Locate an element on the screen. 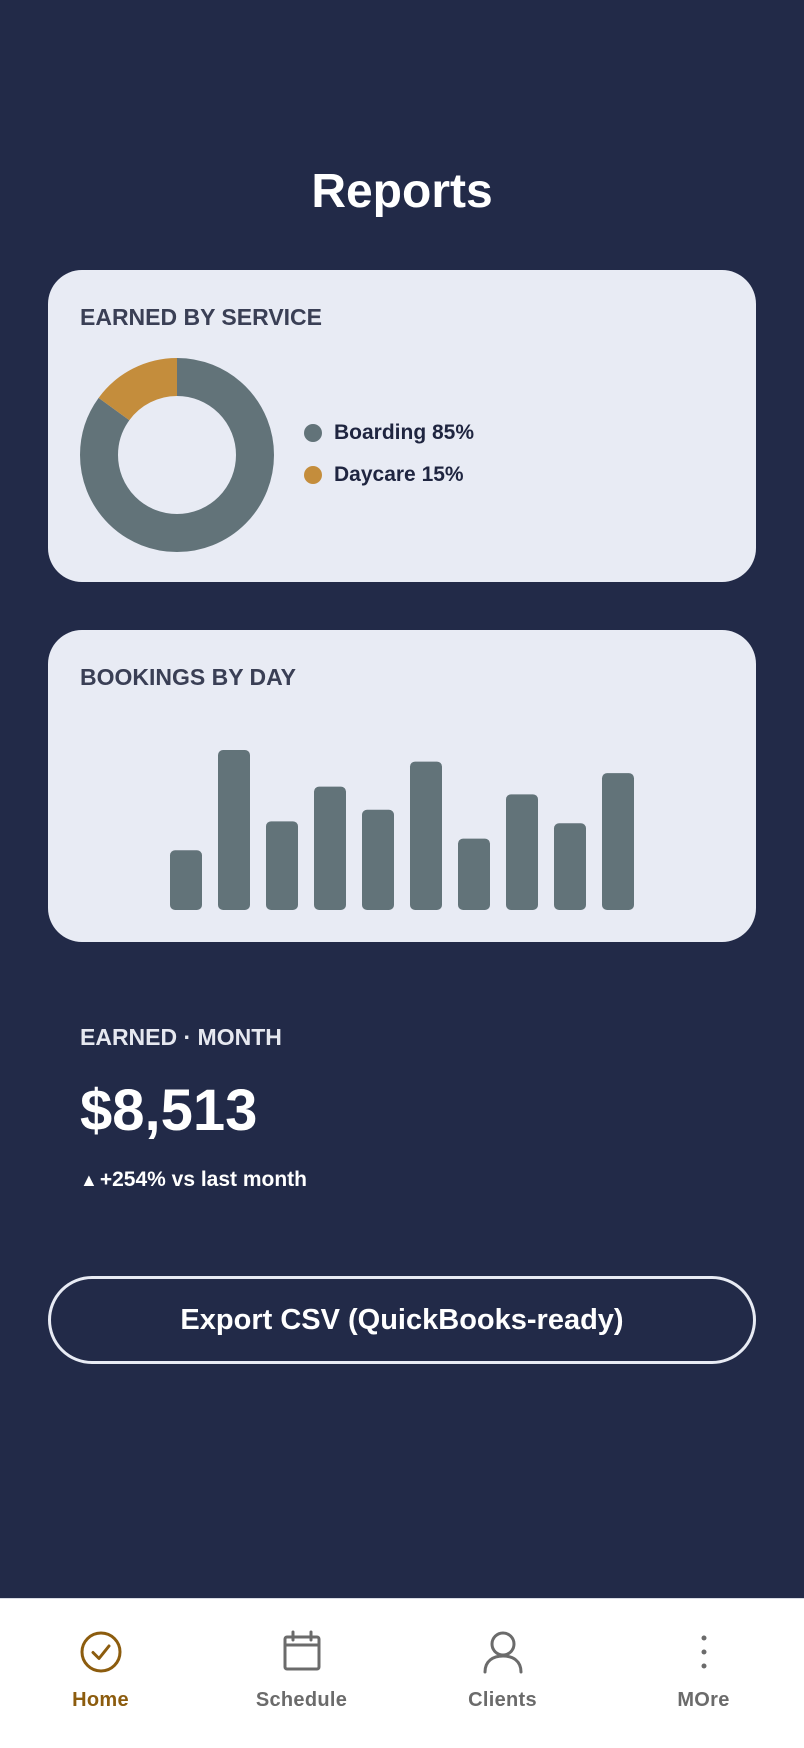 Image resolution: width=804 pixels, height=1748 pixels. page-title: Reports is located at coordinates (402, 191).